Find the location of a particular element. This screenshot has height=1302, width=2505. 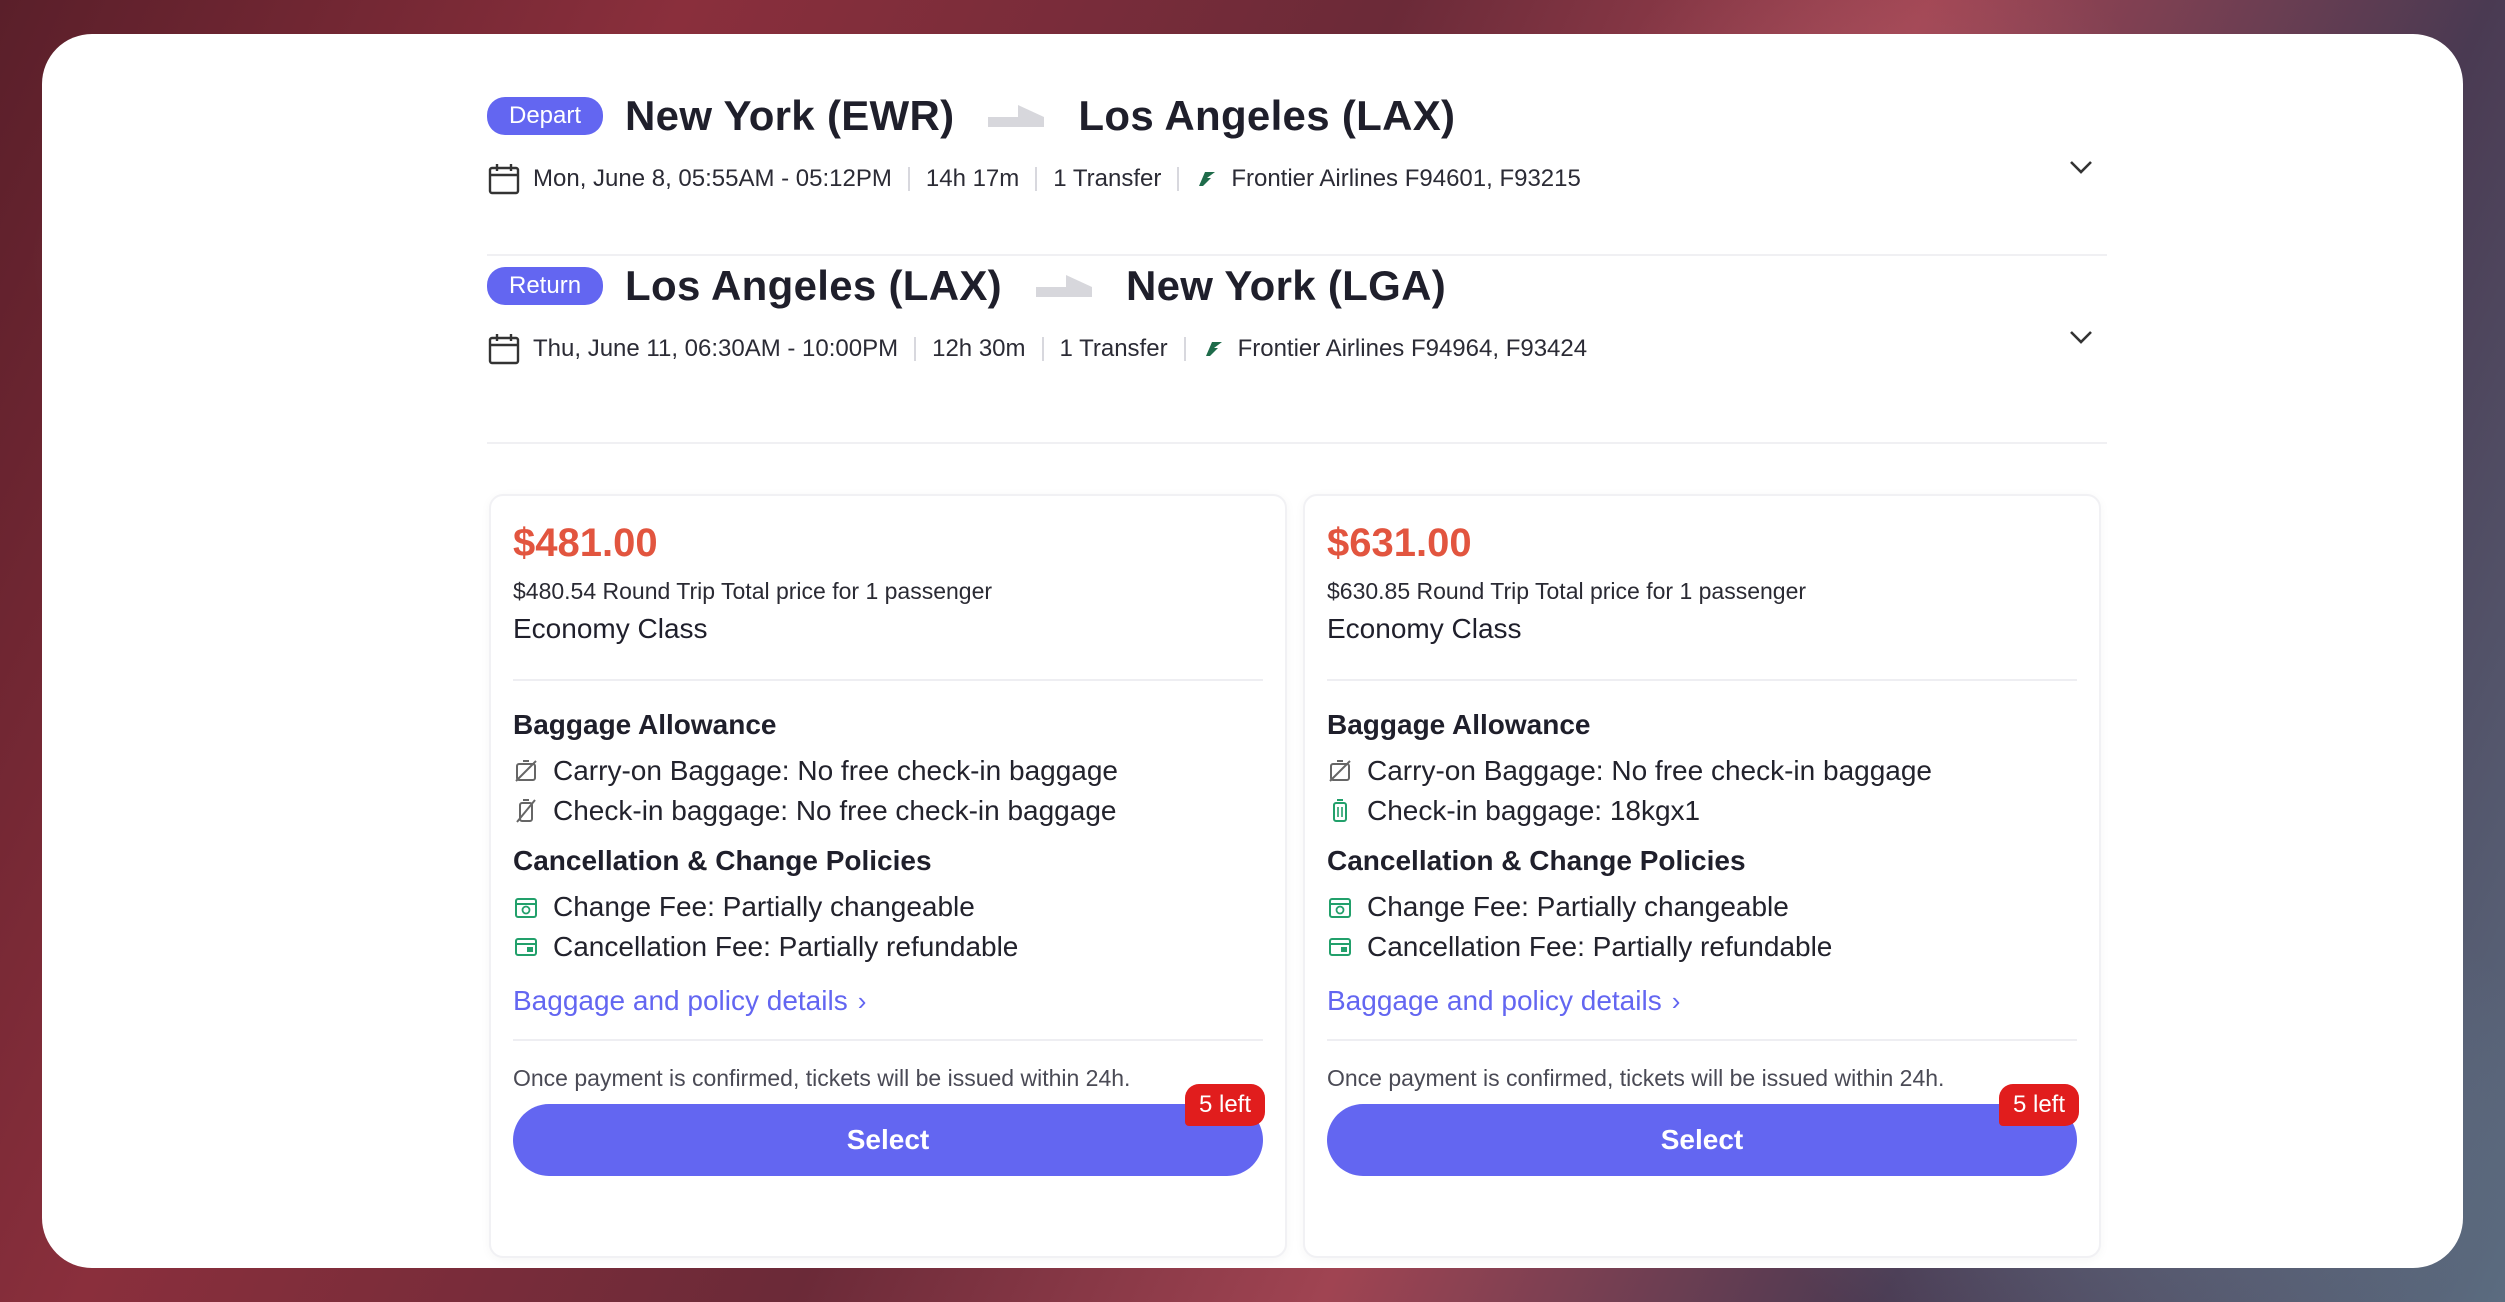

return-route: Return Los Angeles (LAX) New York (LGA) is located at coordinates (1297, 286).